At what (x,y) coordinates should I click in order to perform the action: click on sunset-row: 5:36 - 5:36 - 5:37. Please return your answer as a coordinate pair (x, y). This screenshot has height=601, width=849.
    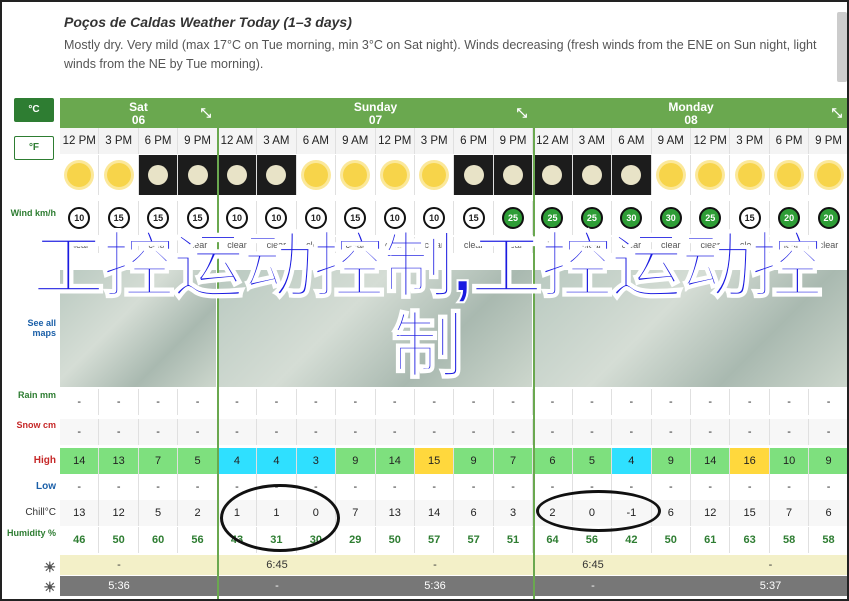
    Looking at the image, I should click on (453, 586).